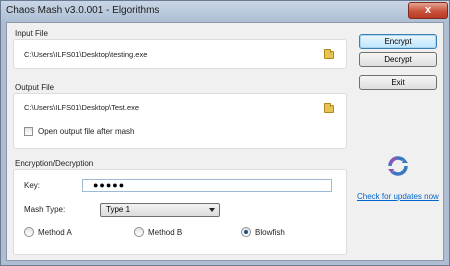 Image resolution: width=450 pixels, height=266 pixels. What do you see at coordinates (118, 209) in the screenshot?
I see `mash-type-value: Type 1` at bounding box center [118, 209].